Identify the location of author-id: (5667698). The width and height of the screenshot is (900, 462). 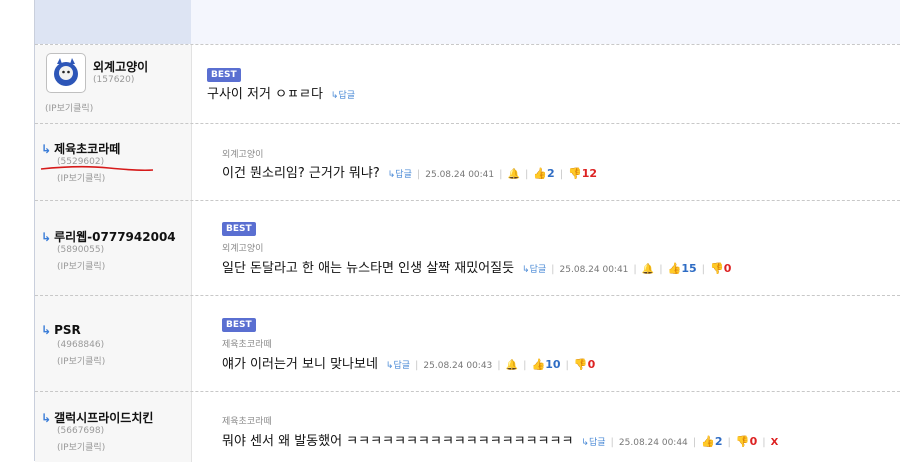
(81, 431).